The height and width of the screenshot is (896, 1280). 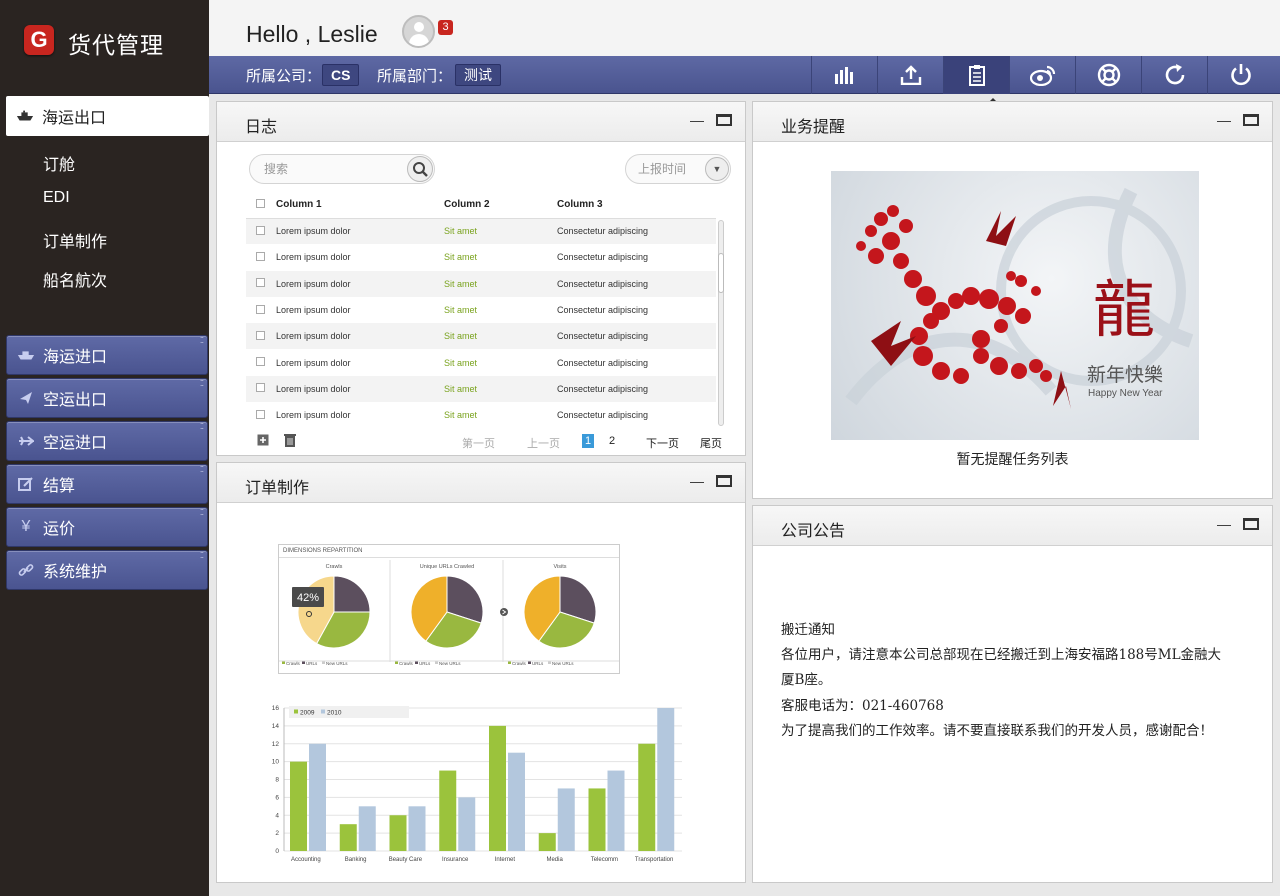 I want to click on panel-header: 业务提醒 —, so click(x=1012, y=122).